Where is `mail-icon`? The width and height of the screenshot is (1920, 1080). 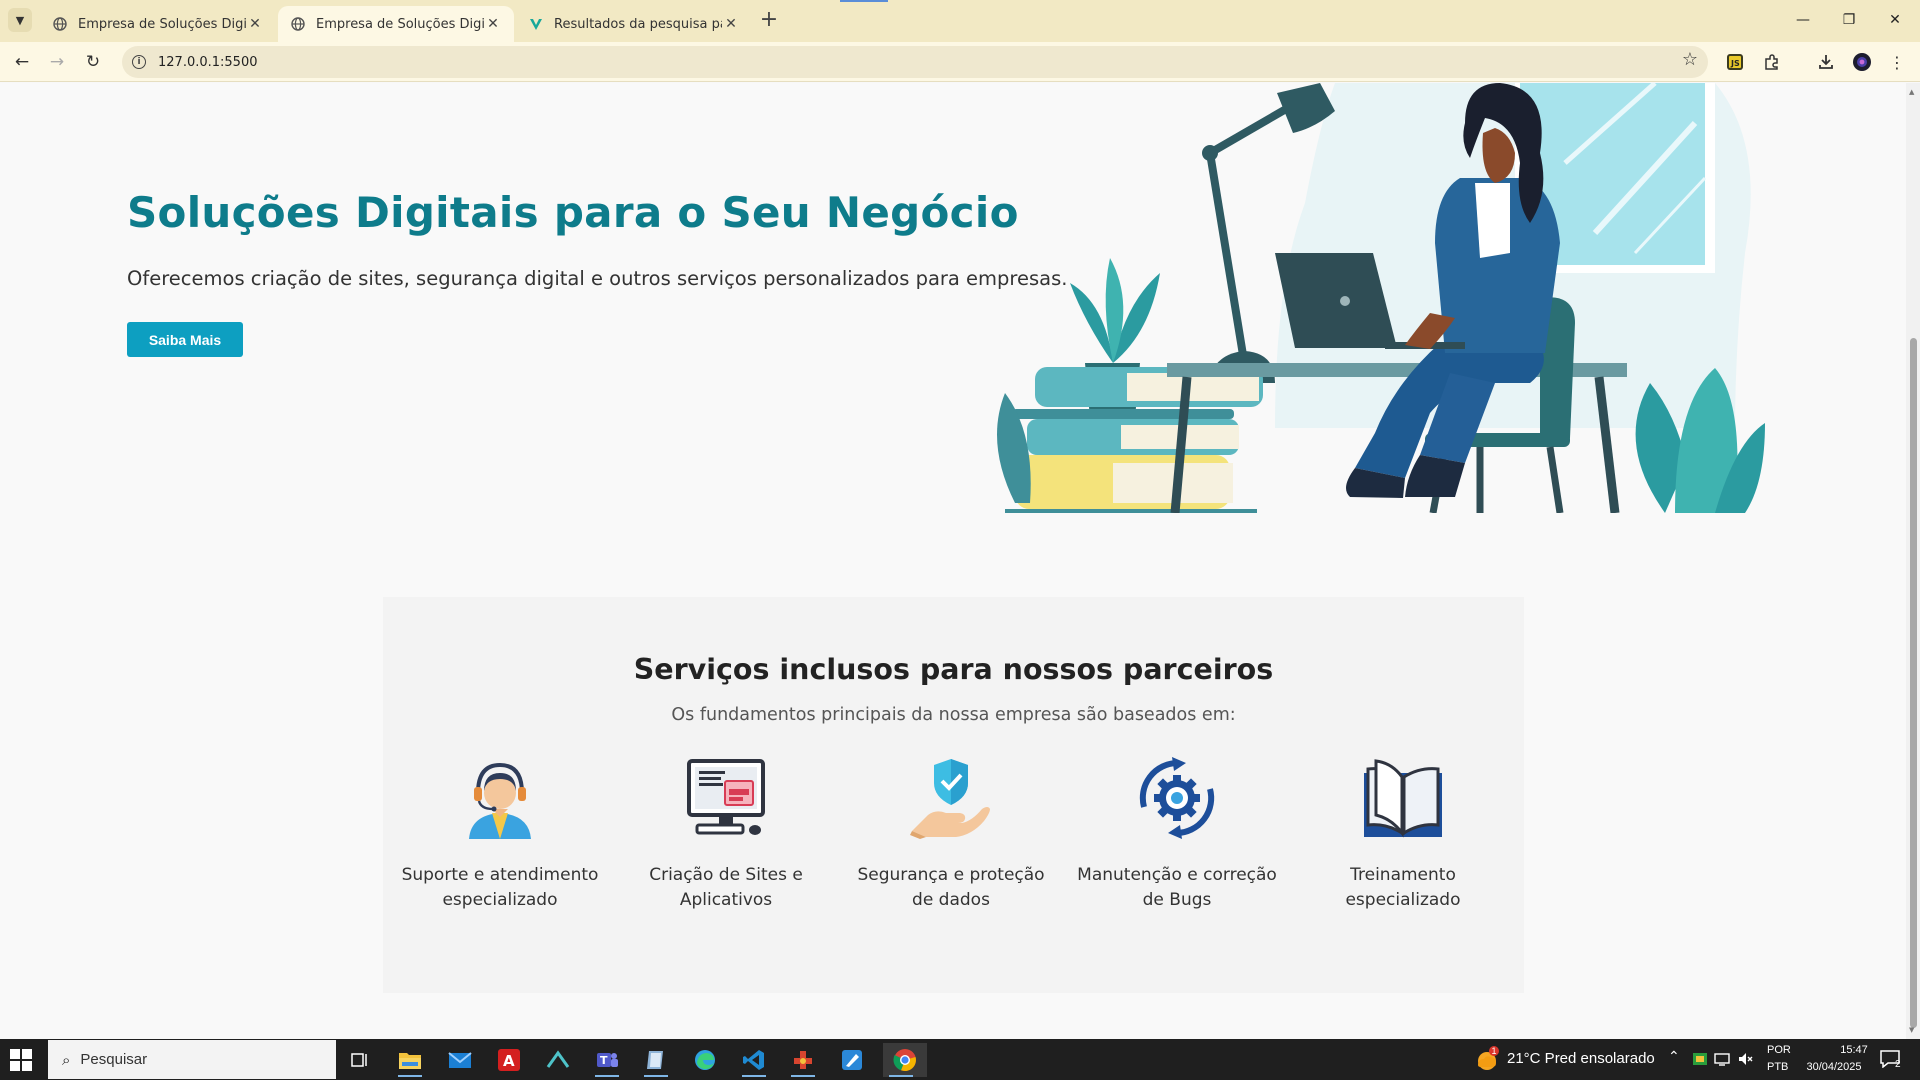 mail-icon is located at coordinates (460, 1060).